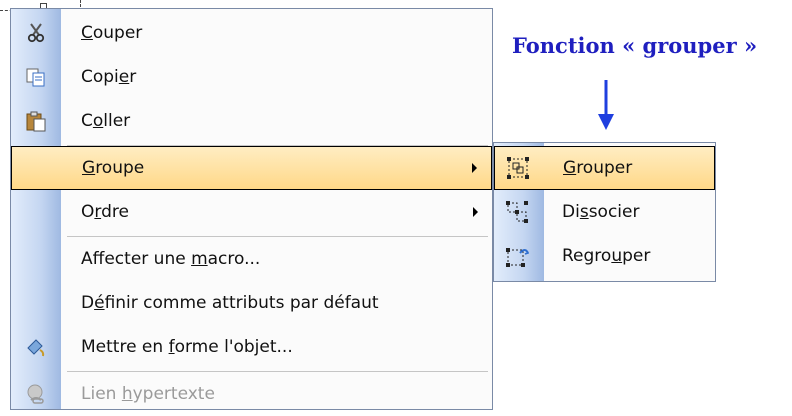 This screenshot has width=792, height=416. What do you see at coordinates (36, 121) in the screenshot?
I see `paste-icon` at bounding box center [36, 121].